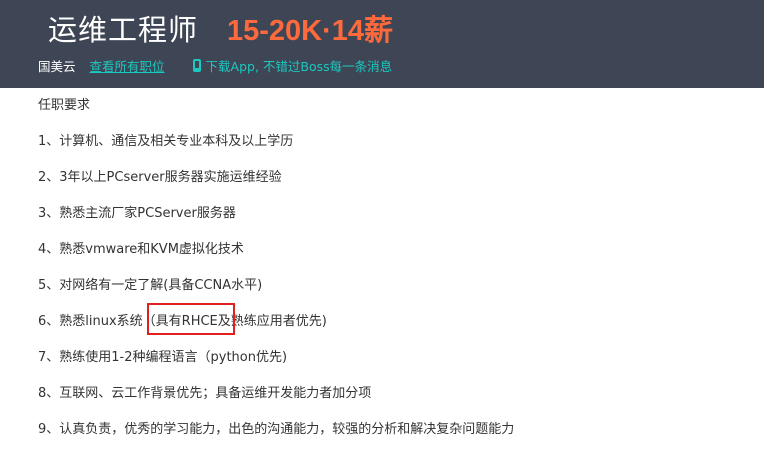  Describe the element at coordinates (141, 249) in the screenshot. I see `requirement-item: 4、熟悉vmware和KVM虚拟化技术` at that location.